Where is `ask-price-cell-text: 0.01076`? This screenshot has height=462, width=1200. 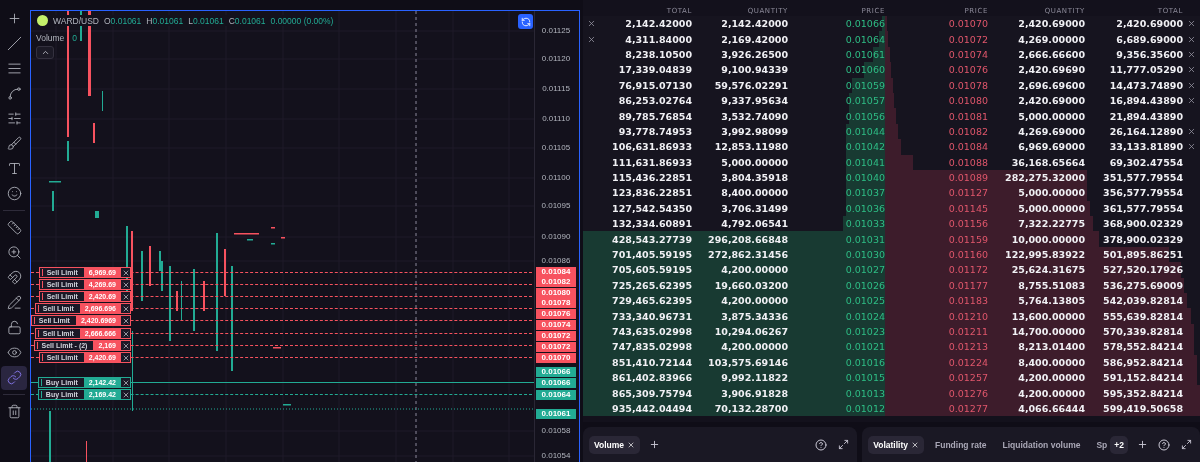 ask-price-cell-text: 0.01076 is located at coordinates (967, 70).